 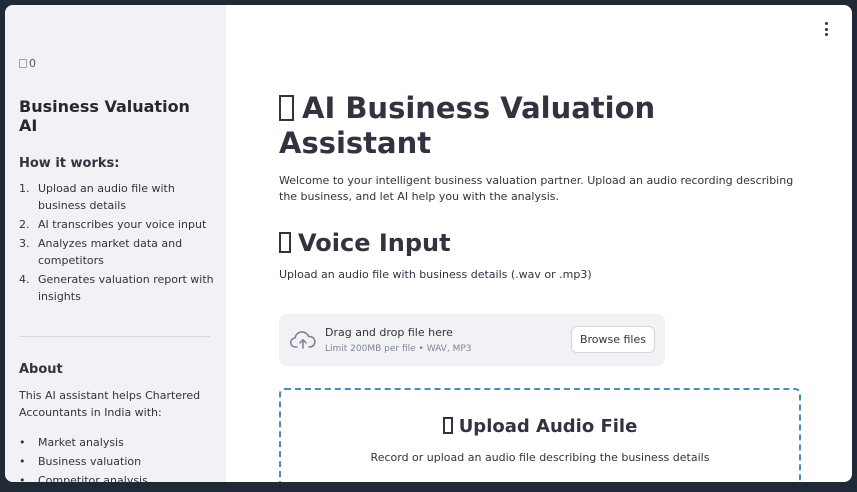 I want to click on about-heading: About, so click(x=41, y=369).